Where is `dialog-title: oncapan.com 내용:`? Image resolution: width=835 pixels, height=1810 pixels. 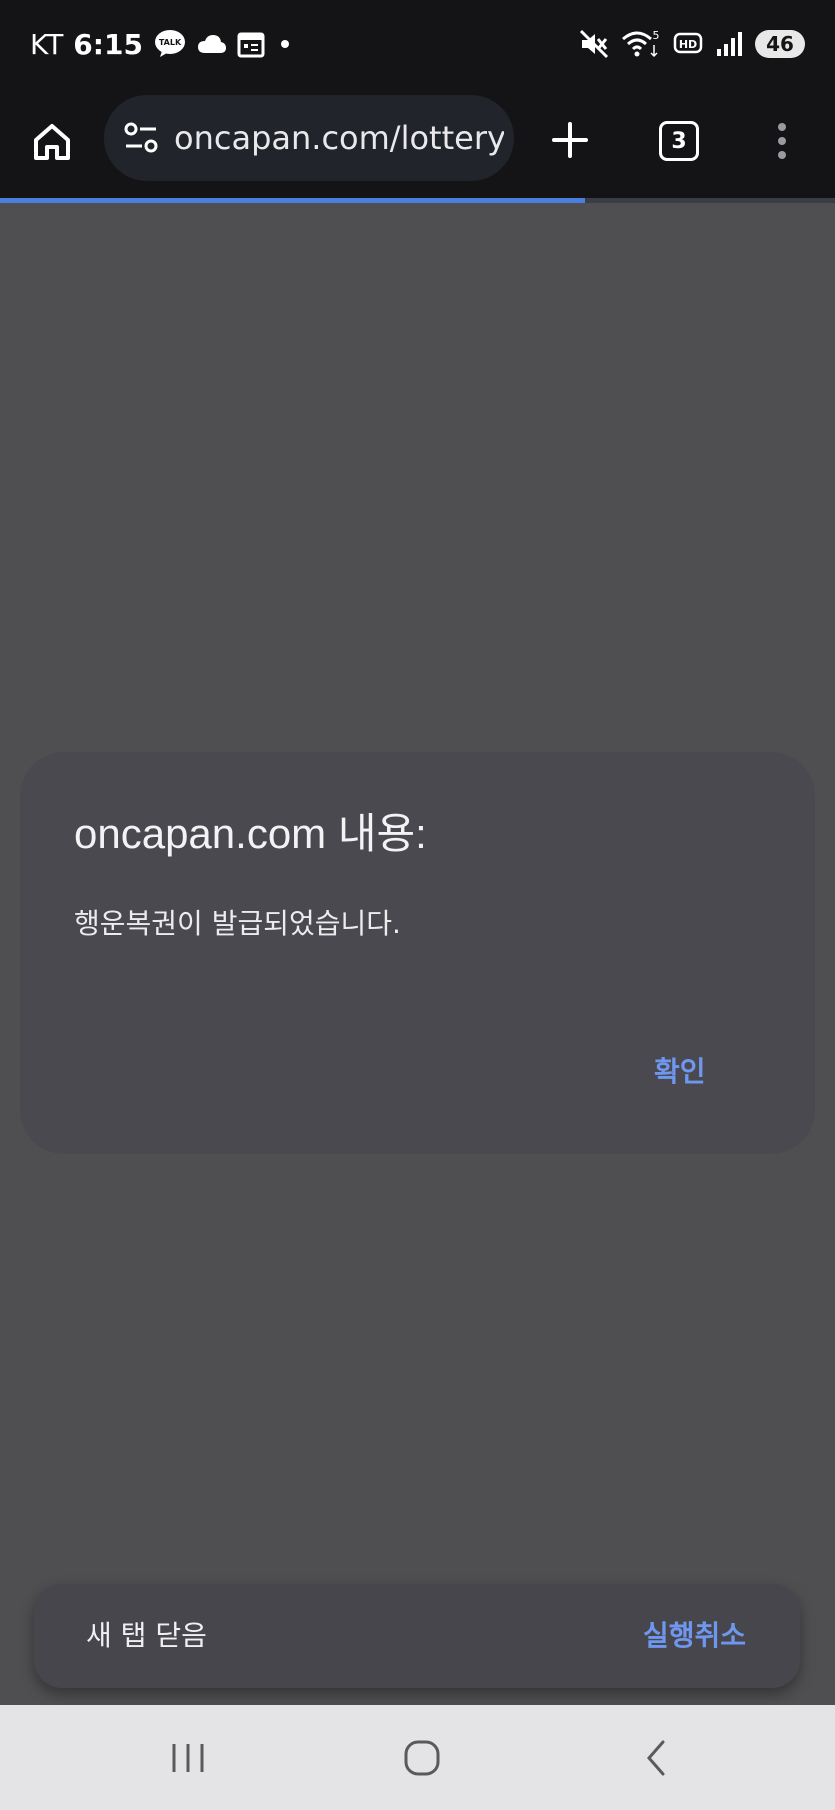
dialog-title: oncapan.com 내용: is located at coordinates (250, 833).